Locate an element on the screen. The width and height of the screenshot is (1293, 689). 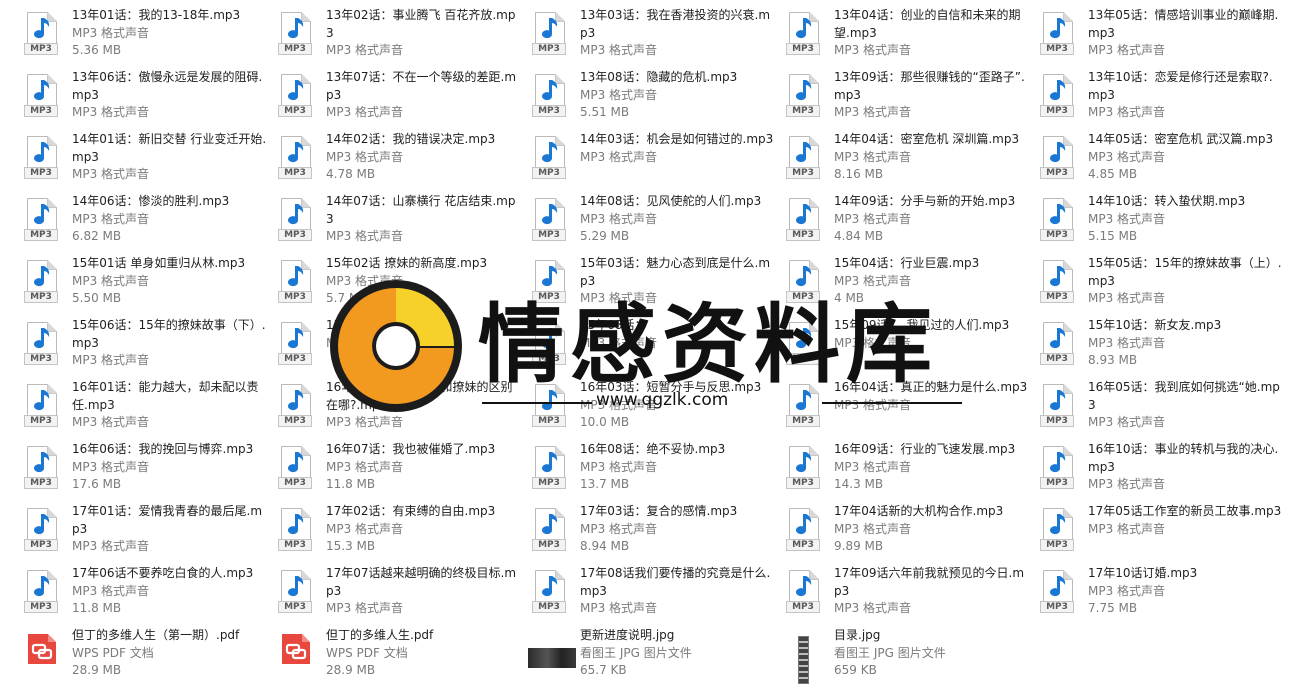
file-name: 17年09话六年前我就预见的今日.mp3 is located at coordinates (929, 582).